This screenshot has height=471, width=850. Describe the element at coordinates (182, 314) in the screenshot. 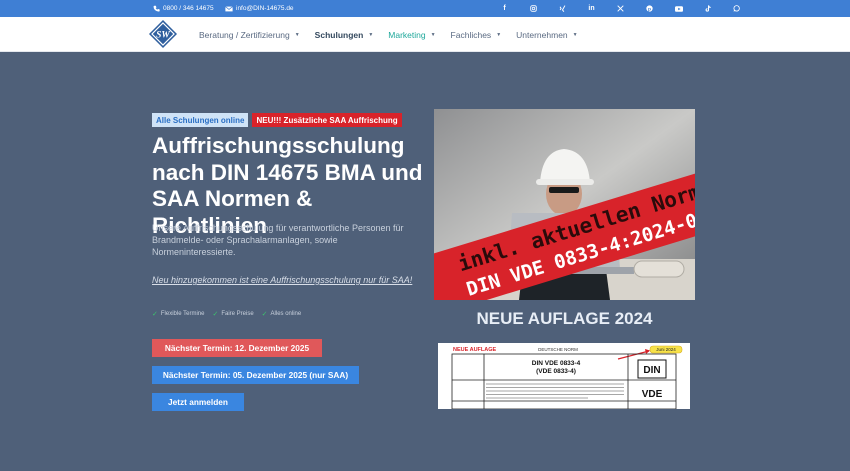

I see `feature-label: Flexible Termine` at that location.